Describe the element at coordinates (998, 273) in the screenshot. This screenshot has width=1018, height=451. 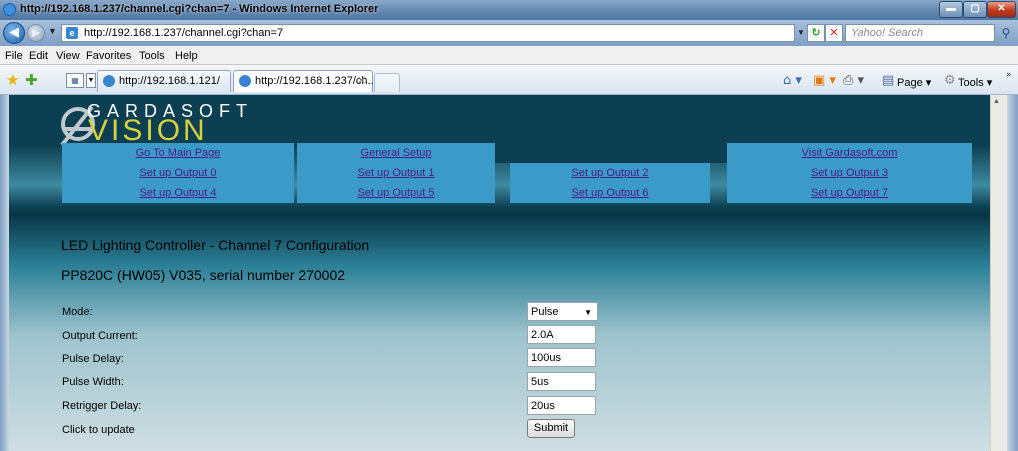
I see `vertical-scrollbar` at that location.